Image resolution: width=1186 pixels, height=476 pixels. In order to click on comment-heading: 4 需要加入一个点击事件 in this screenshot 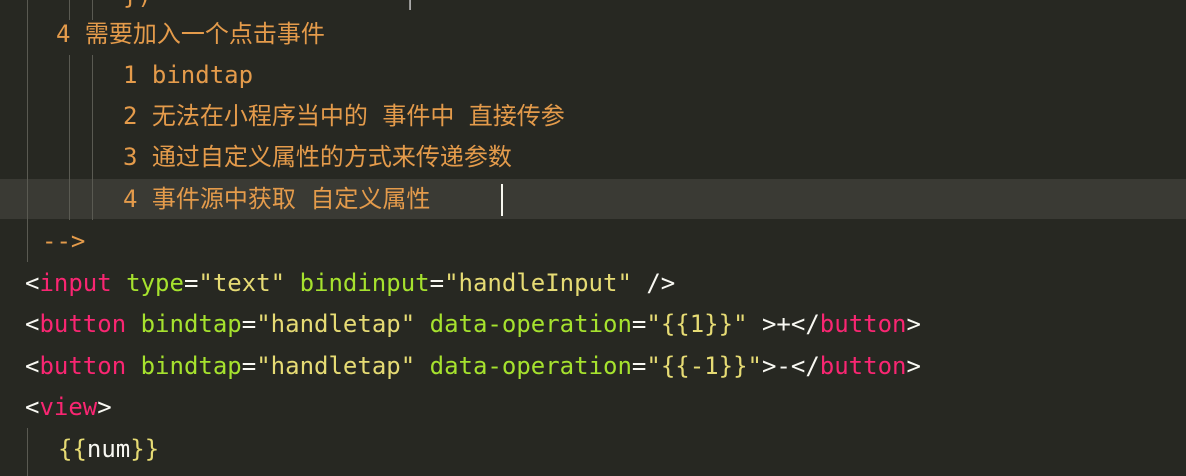, I will do `click(190, 34)`.